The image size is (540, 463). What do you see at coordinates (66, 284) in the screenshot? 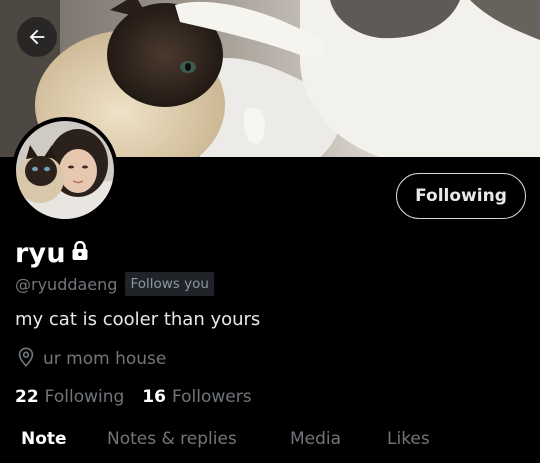
I see `profile-handle: @ryuddaeng` at bounding box center [66, 284].